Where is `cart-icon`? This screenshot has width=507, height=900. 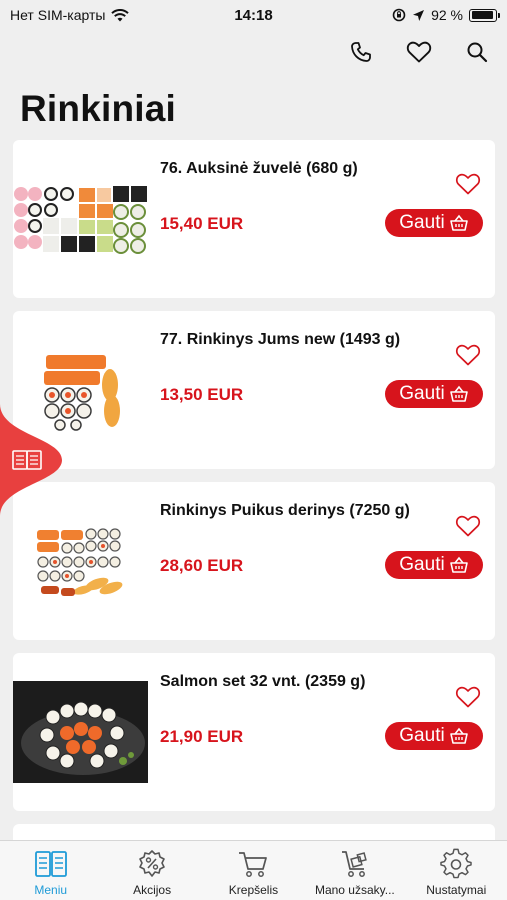
cart-icon is located at coordinates (253, 864).